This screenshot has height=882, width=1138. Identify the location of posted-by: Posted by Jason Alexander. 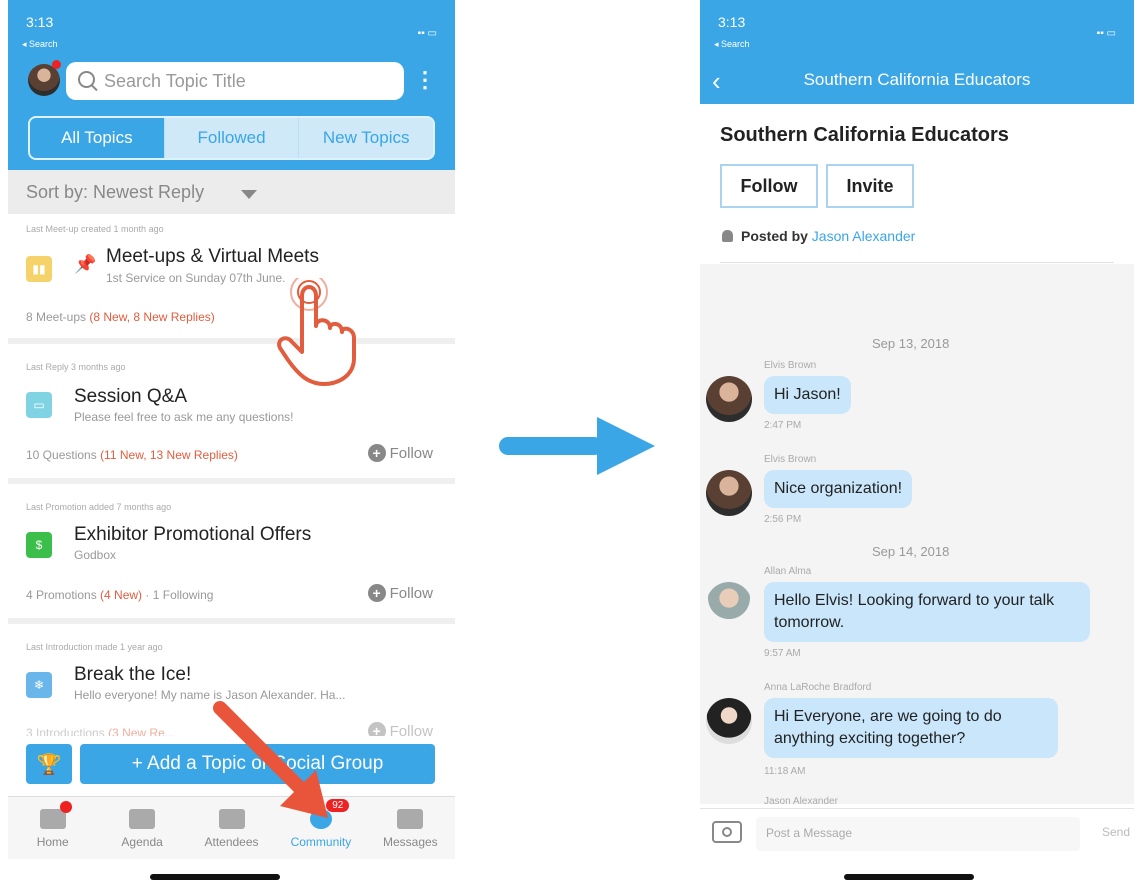
(818, 236).